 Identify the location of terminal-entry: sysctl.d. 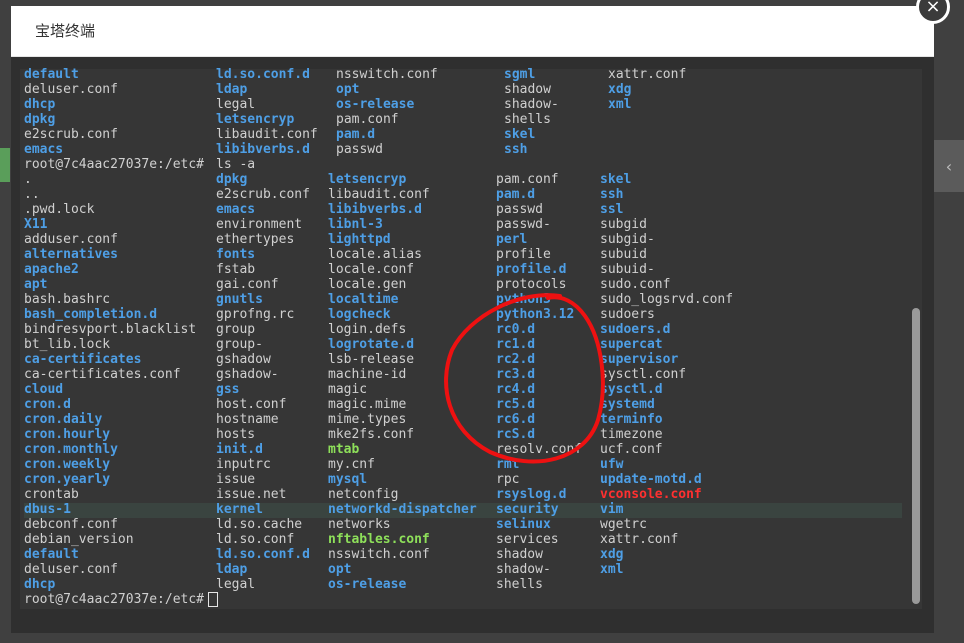
(631, 389).